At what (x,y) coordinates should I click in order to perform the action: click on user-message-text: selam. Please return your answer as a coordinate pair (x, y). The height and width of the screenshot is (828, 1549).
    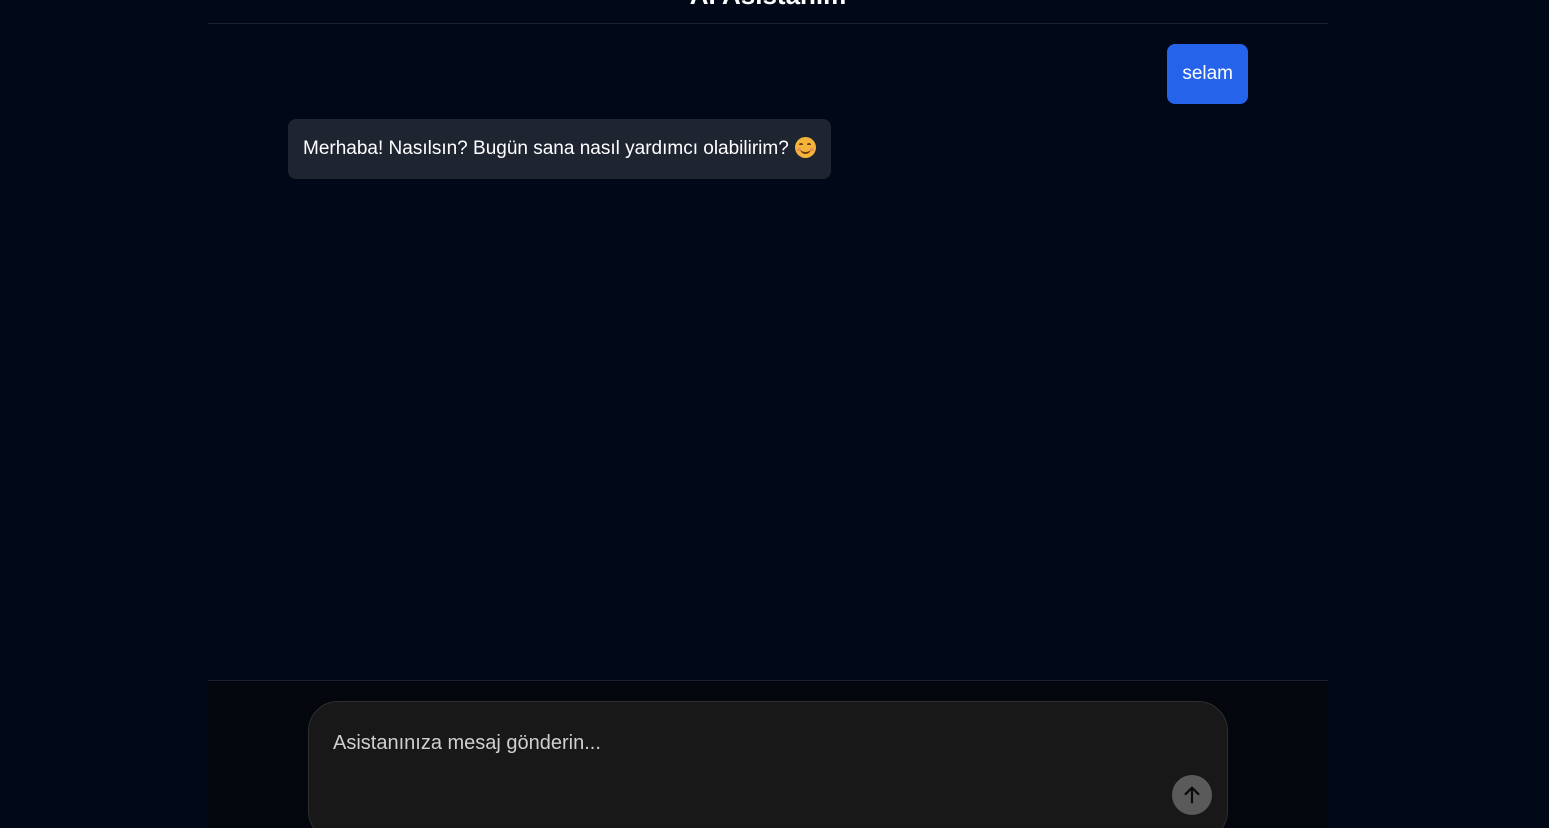
    Looking at the image, I should click on (1207, 73).